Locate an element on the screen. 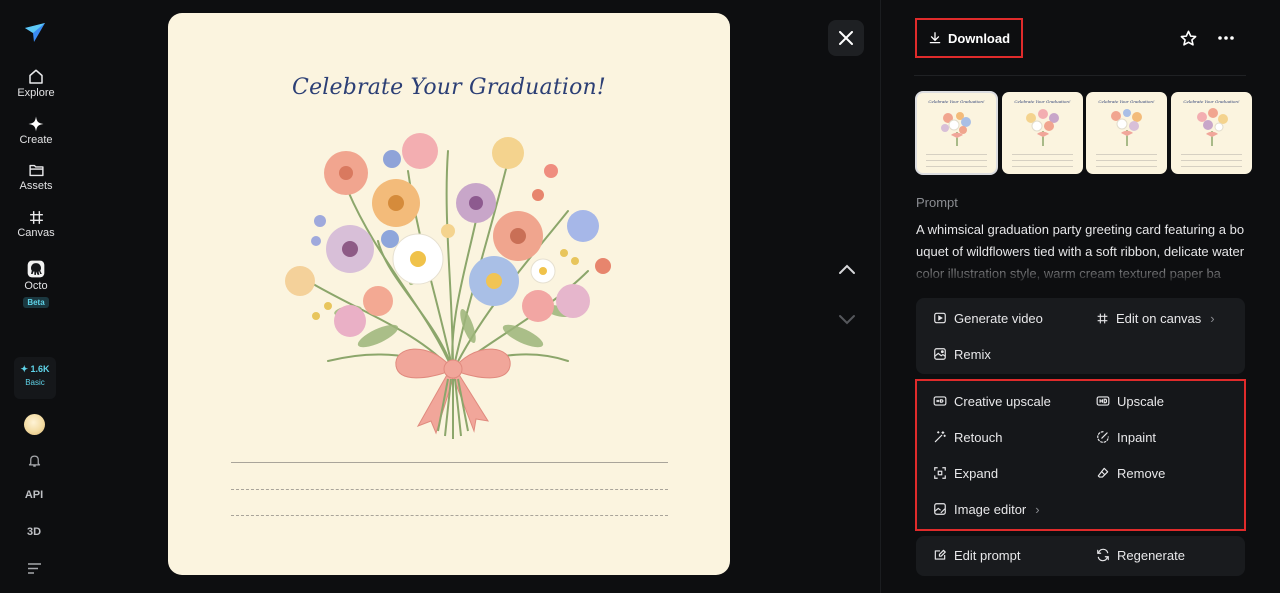 This screenshot has width=1280, height=593. inpaint-brush-icon is located at coordinates (1103, 437).